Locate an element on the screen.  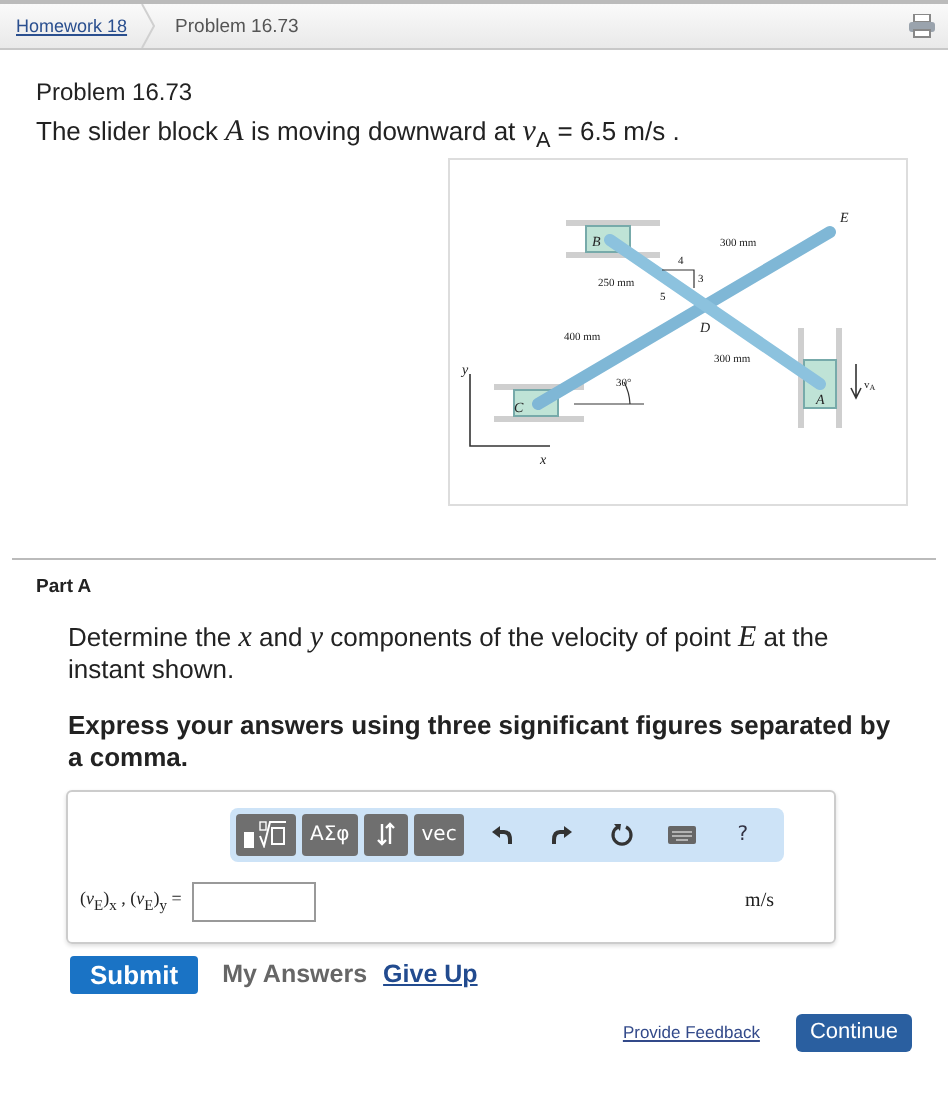
arrow-icon is located at coordinates (856, 380).